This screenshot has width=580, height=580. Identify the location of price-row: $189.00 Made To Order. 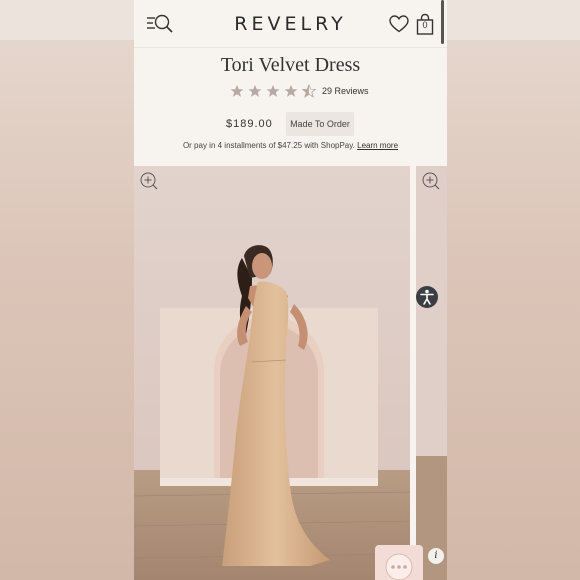
(290, 124).